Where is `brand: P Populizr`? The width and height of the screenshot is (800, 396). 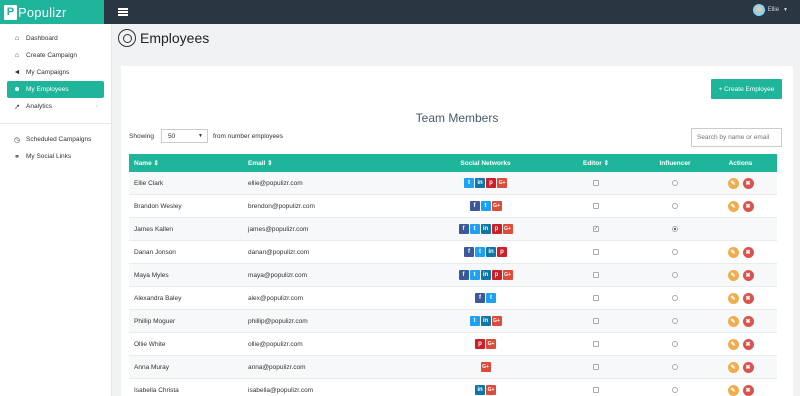
brand: P Populizr is located at coordinates (52, 12).